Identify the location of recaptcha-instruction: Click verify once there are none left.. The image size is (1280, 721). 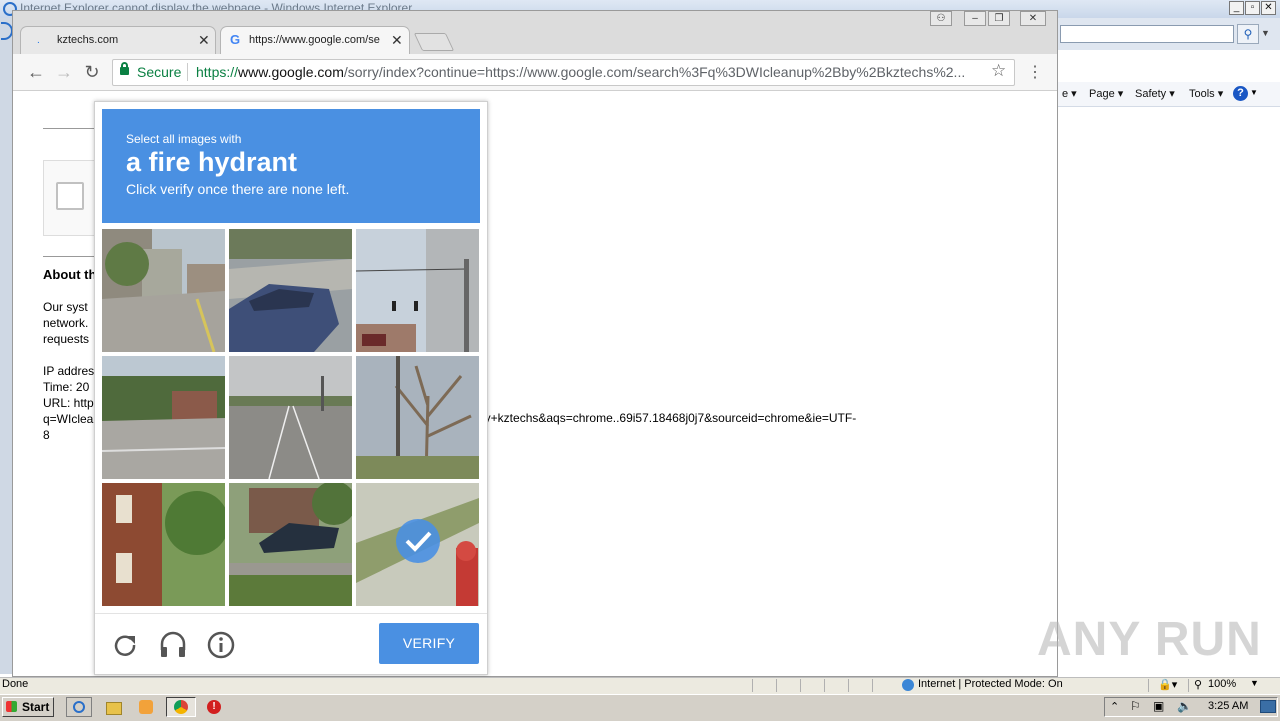
(238, 189).